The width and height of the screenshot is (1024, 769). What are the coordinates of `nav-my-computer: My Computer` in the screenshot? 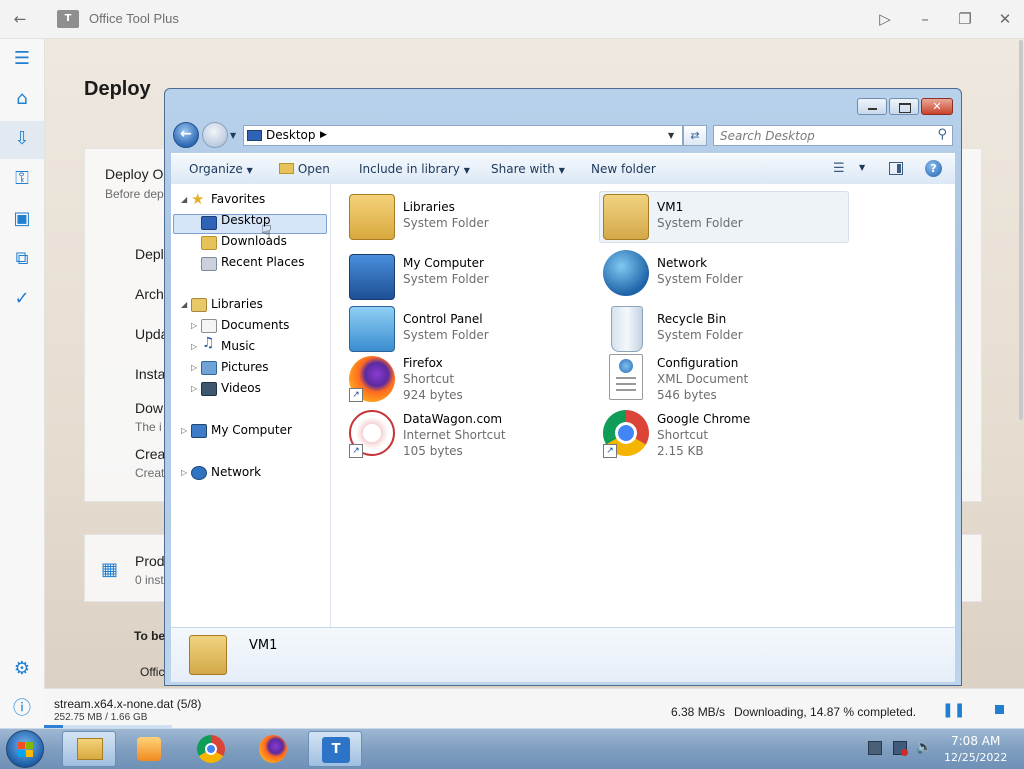 It's located at (251, 430).